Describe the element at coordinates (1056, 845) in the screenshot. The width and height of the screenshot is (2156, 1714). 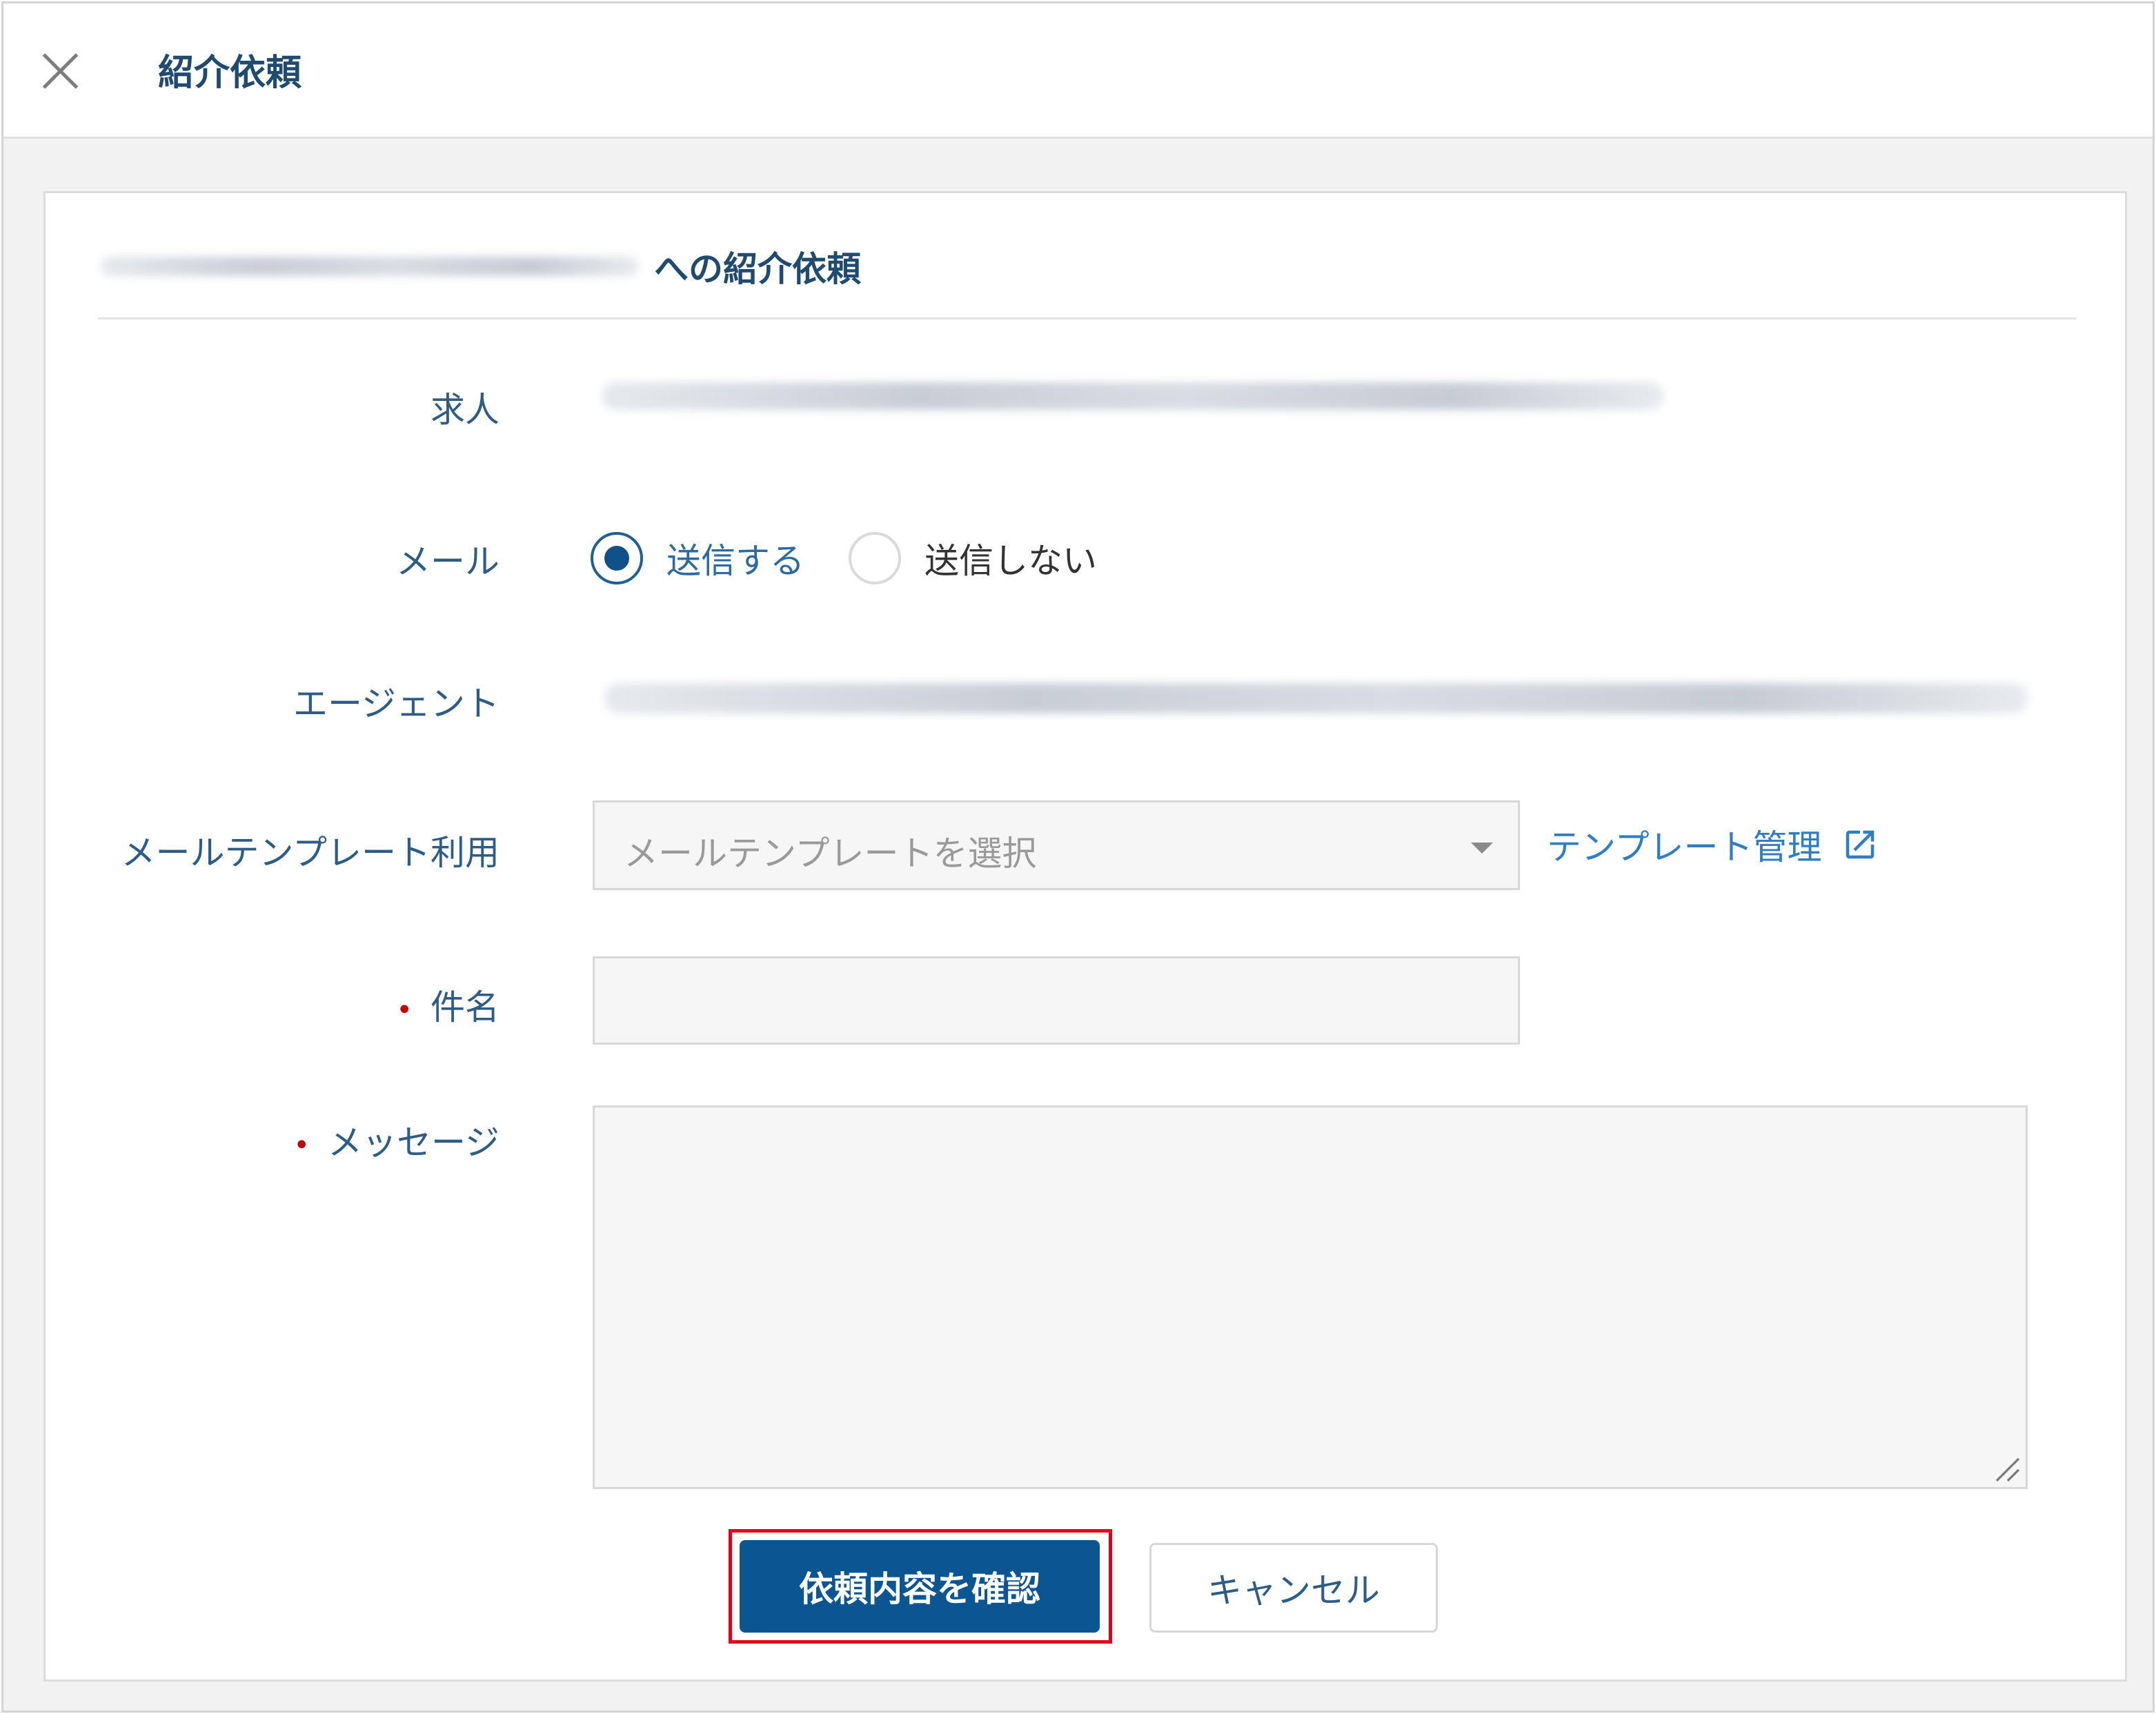
I see `template-select: メールテンプレートを選択` at that location.